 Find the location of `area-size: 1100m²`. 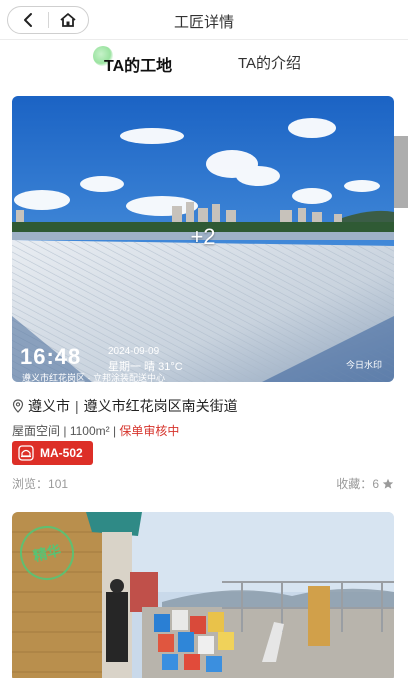

area-size: 1100m² is located at coordinates (89, 431).